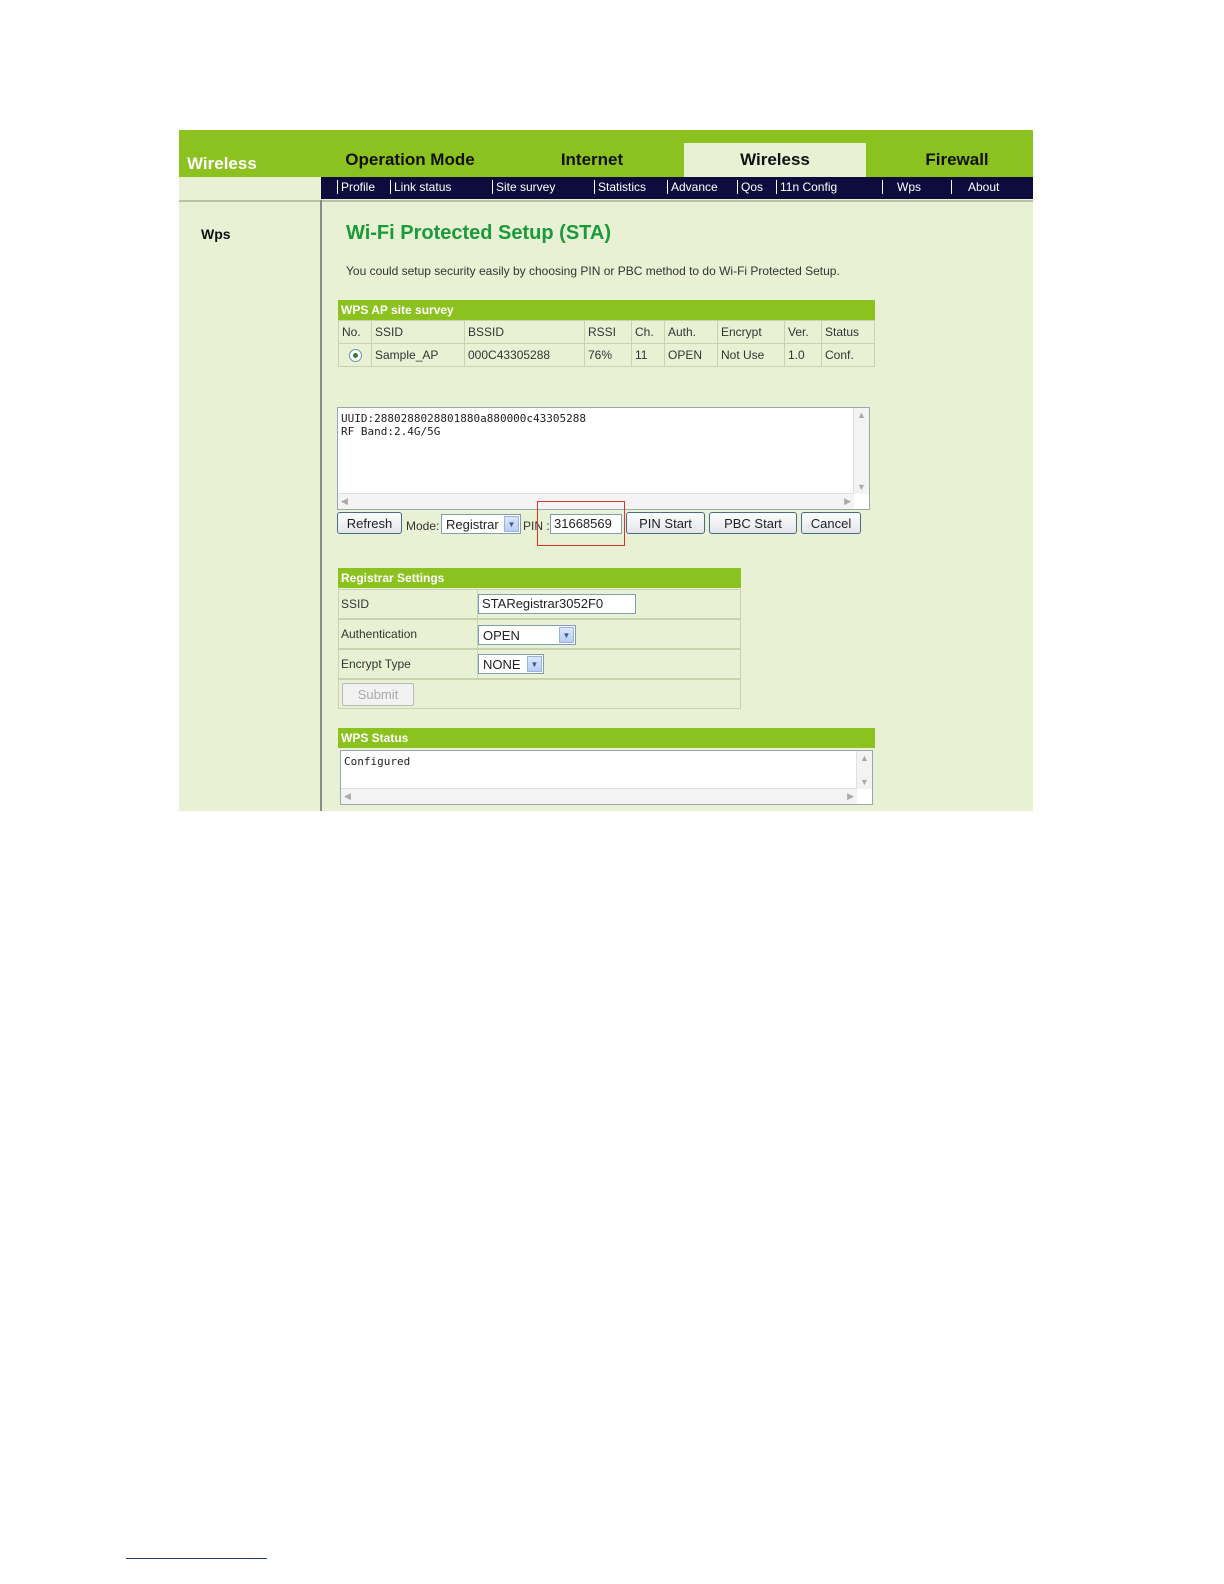 The width and height of the screenshot is (1224, 1584). Describe the element at coordinates (665, 523) in the screenshot. I see `pin-start-button: PIN Start` at that location.